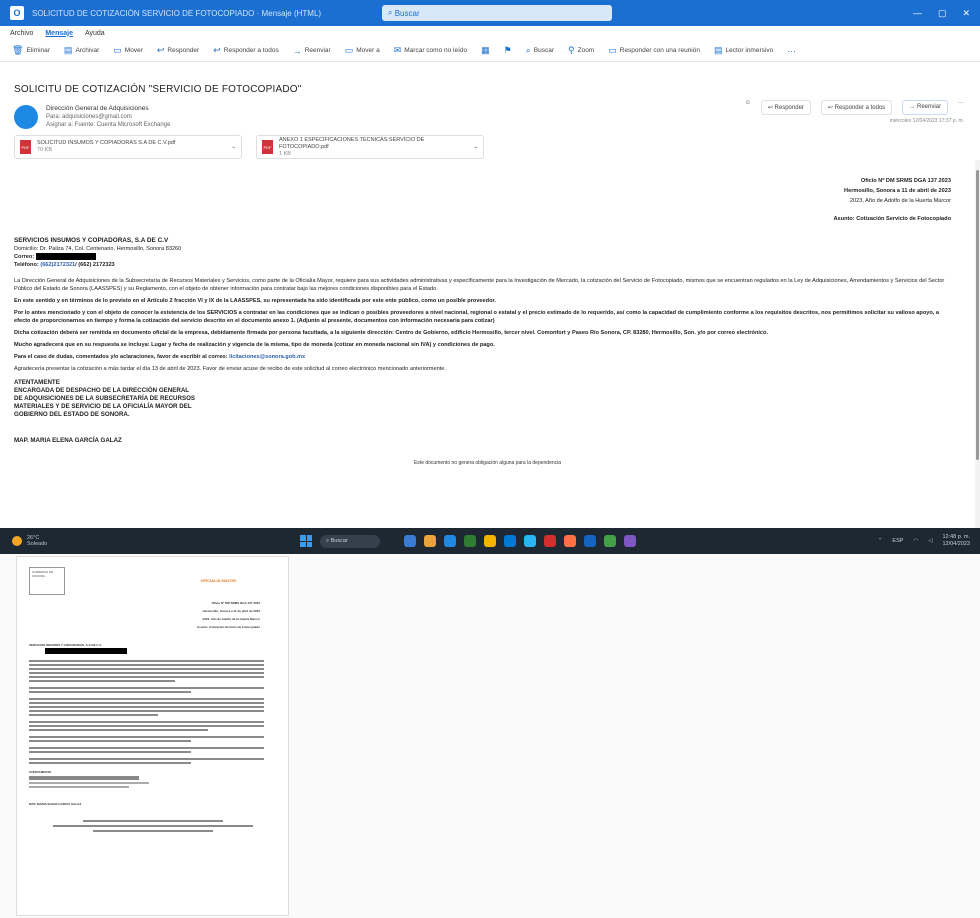 The width and height of the screenshot is (980, 918). I want to click on phone-value: (662) 2172323, so click(96, 265).